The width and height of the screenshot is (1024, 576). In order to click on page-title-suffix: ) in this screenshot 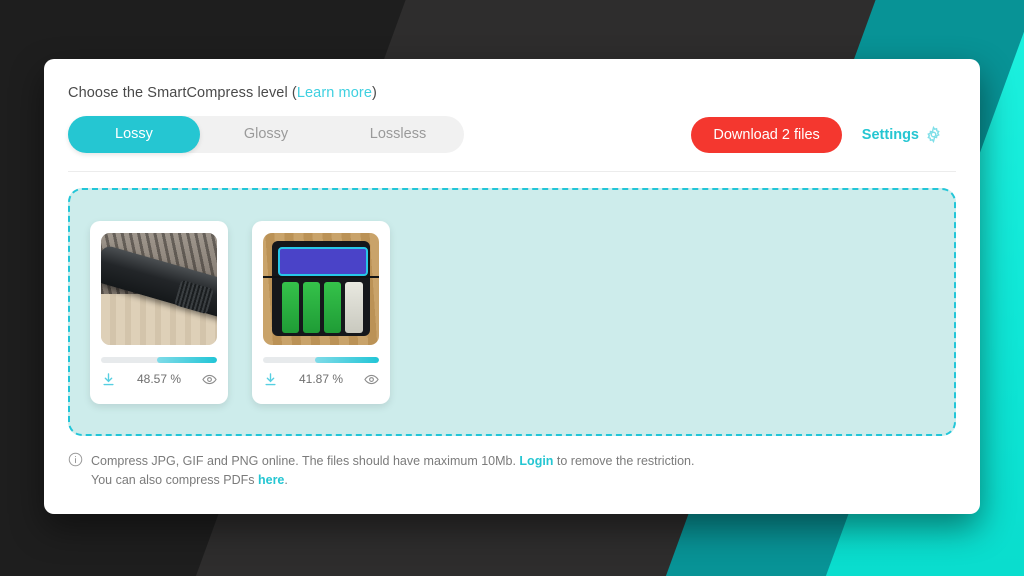, I will do `click(374, 93)`.